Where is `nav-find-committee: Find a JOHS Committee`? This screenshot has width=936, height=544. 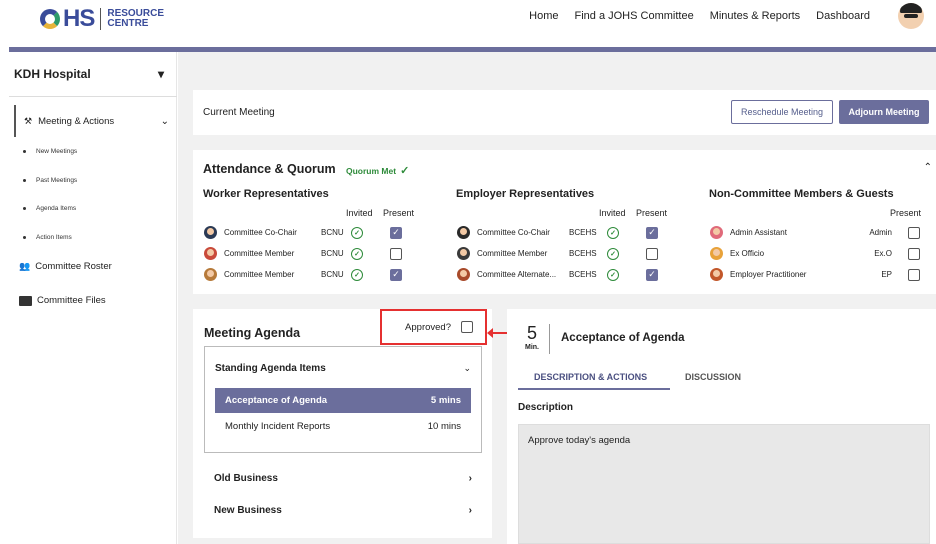 nav-find-committee: Find a JOHS Committee is located at coordinates (633, 16).